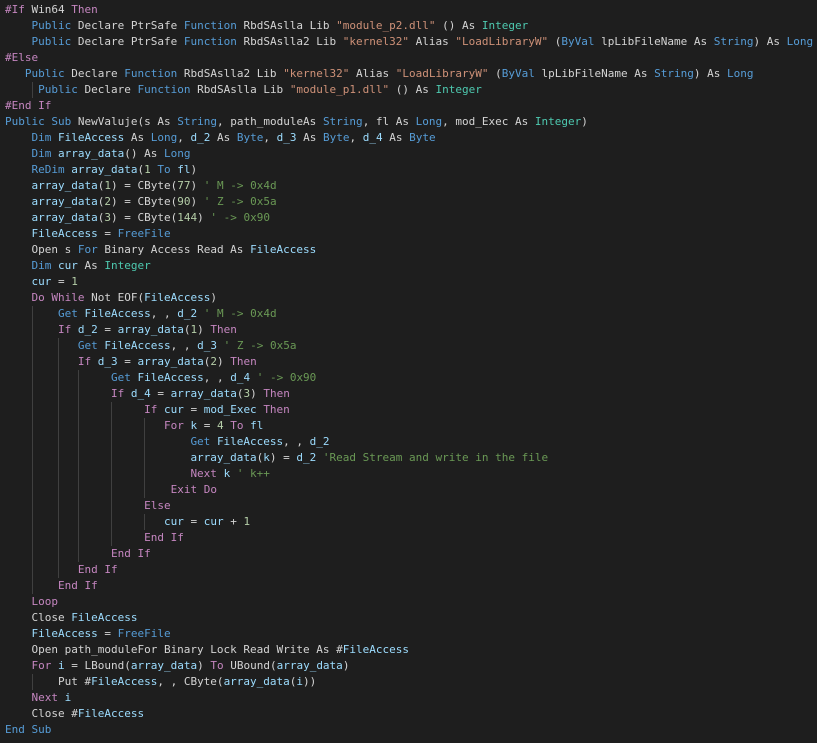  Describe the element at coordinates (184, 169) in the screenshot. I see `code-token: fl` at that location.